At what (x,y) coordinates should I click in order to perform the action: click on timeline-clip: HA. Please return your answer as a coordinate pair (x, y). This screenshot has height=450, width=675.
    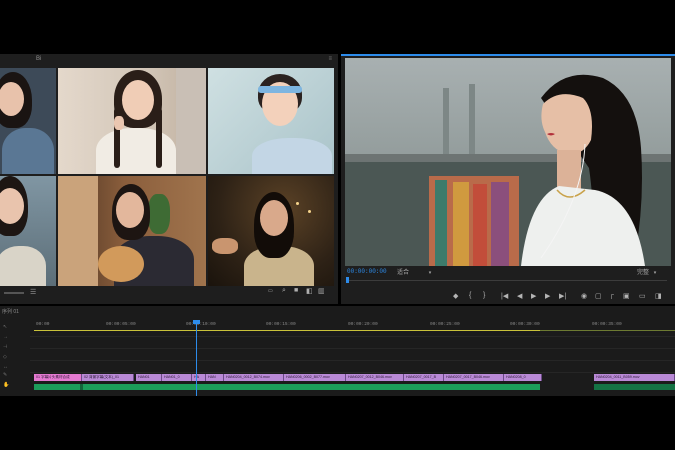
    Looking at the image, I should click on (199, 377).